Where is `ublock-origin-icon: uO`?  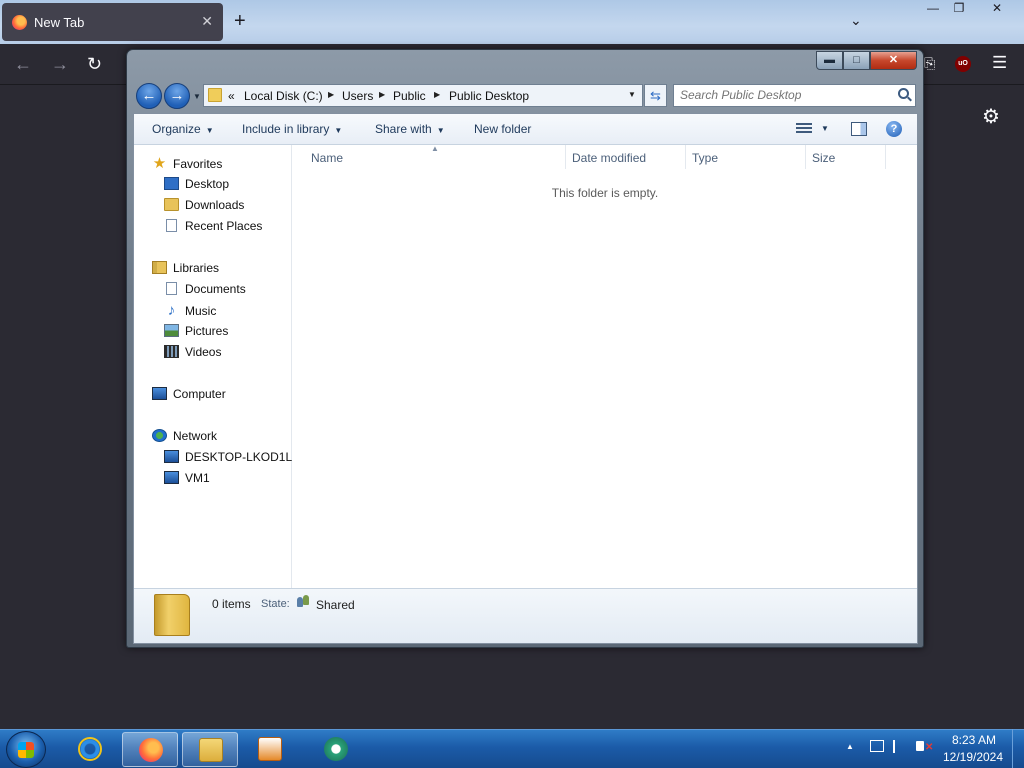
ublock-origin-icon: uO is located at coordinates (963, 64).